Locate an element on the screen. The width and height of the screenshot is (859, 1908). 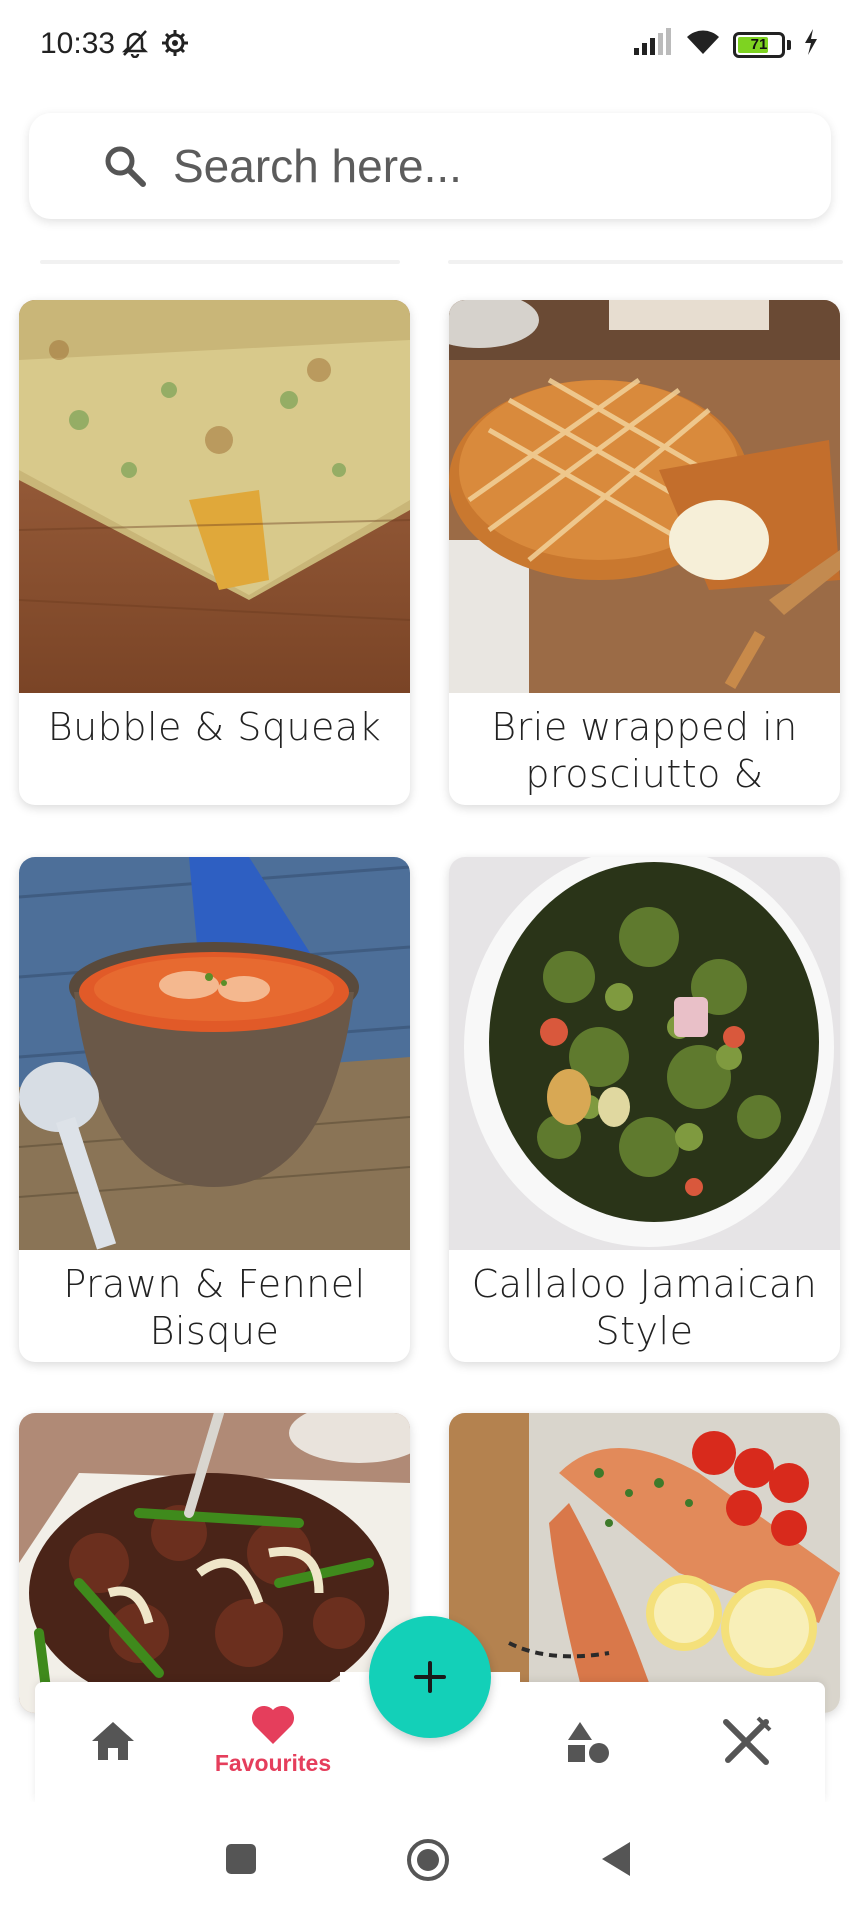
search-icon is located at coordinates (125, 166).